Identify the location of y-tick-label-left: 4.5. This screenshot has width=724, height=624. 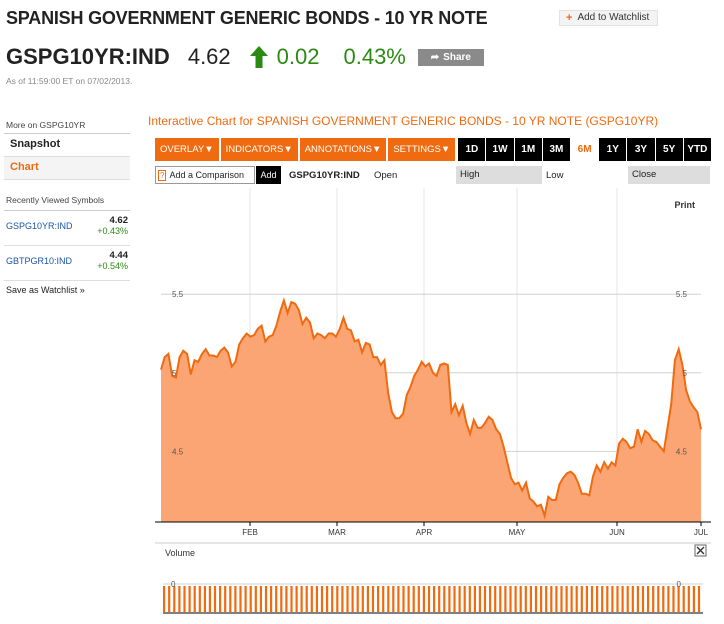
(178, 451).